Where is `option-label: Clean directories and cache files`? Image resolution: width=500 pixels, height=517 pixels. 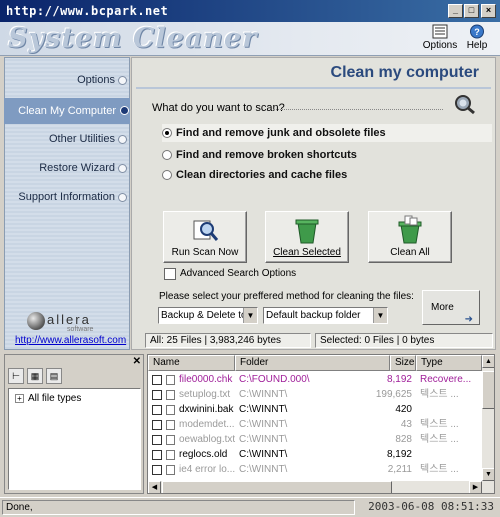 option-label: Clean directories and cache files is located at coordinates (262, 175).